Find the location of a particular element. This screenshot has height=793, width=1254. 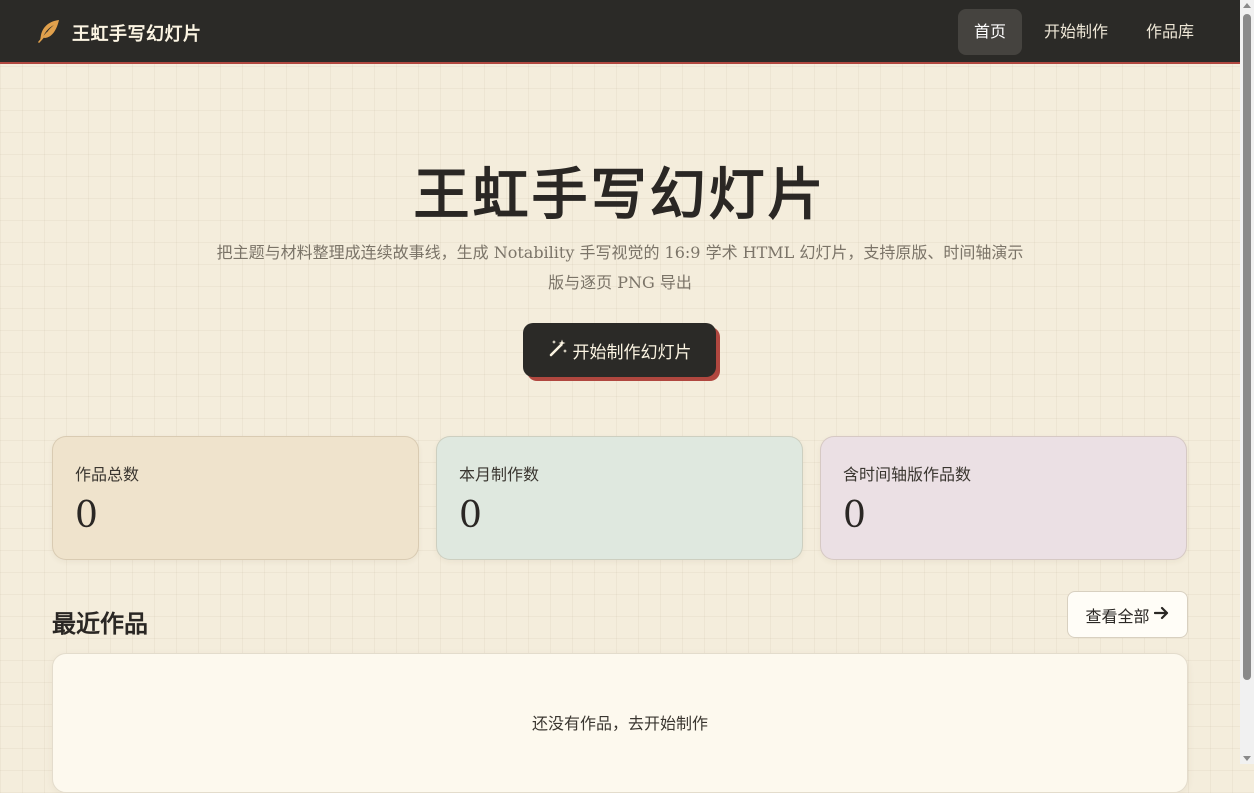

nav-gallery: 作品库 is located at coordinates (1170, 32).